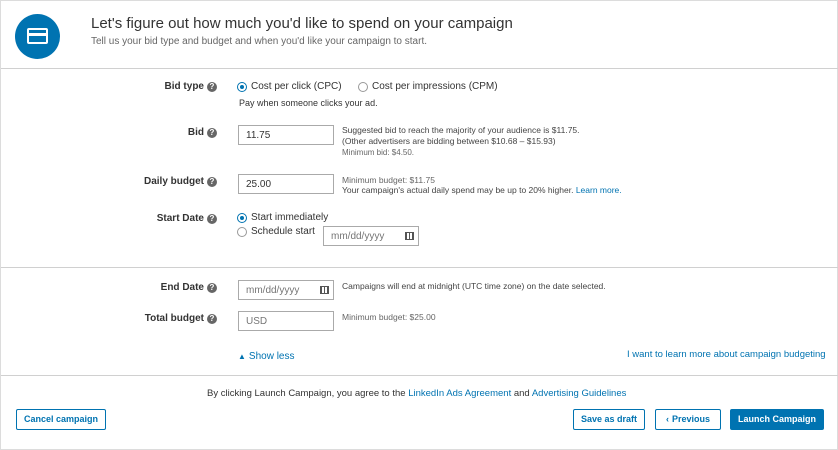 This screenshot has height=450, width=838. Describe the element at coordinates (419, 267) in the screenshot. I see `section-divider` at that location.